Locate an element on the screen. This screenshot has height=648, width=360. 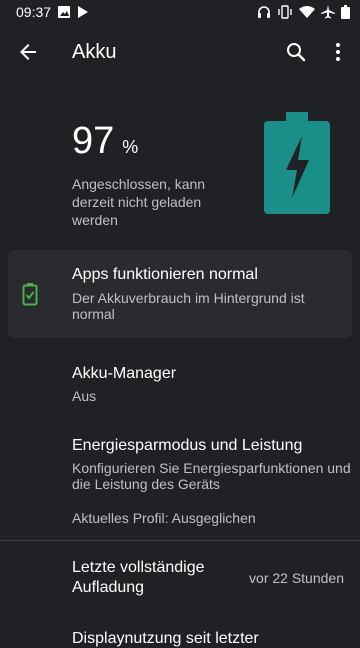
headset-icon is located at coordinates (264, 12).